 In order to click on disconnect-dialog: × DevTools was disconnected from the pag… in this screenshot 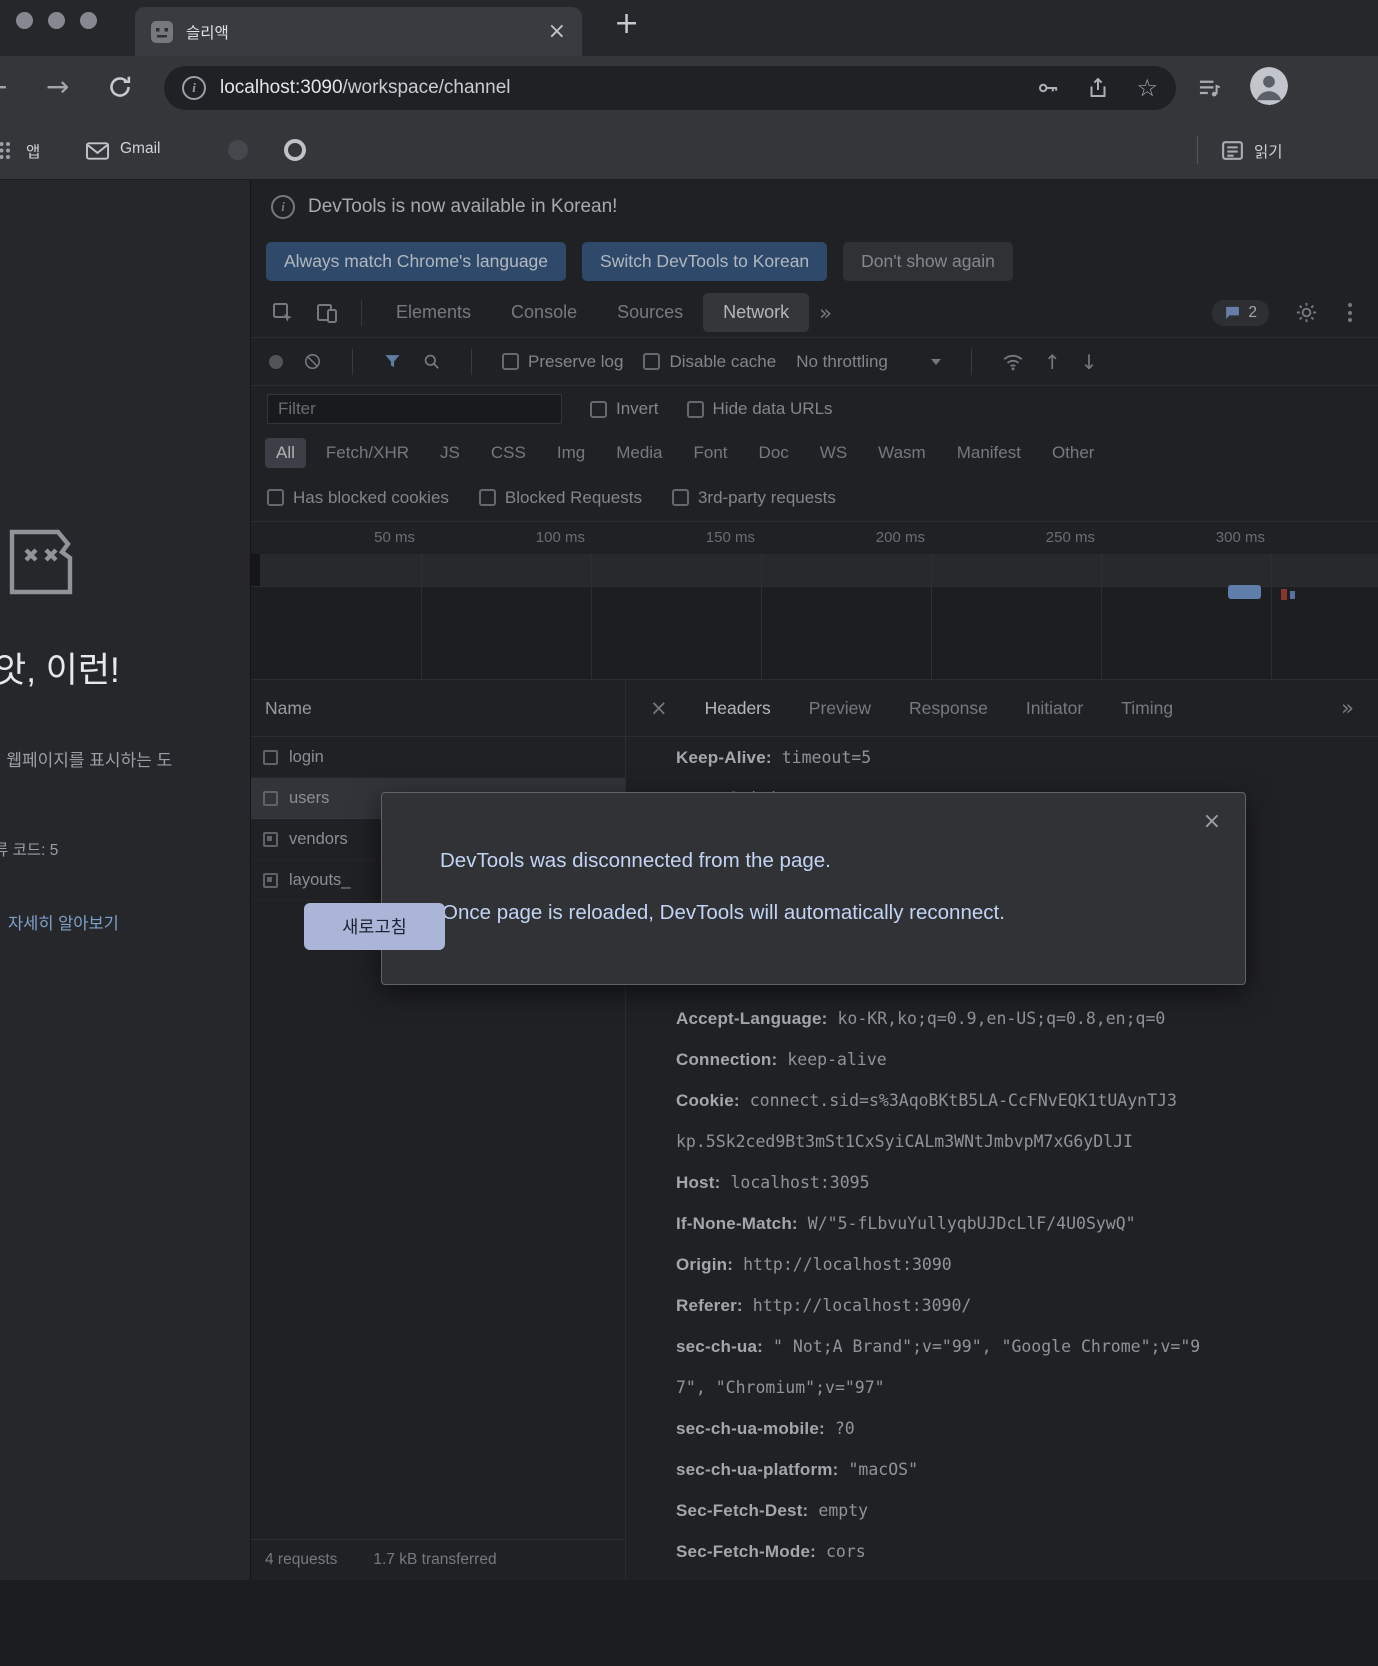, I will do `click(813, 888)`.